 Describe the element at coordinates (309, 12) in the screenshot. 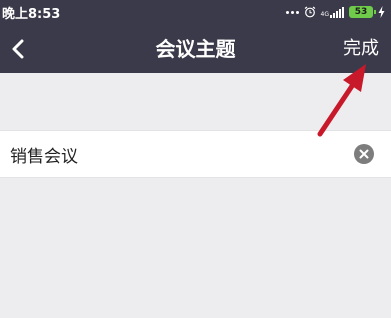

I see `alarm-icon` at that location.